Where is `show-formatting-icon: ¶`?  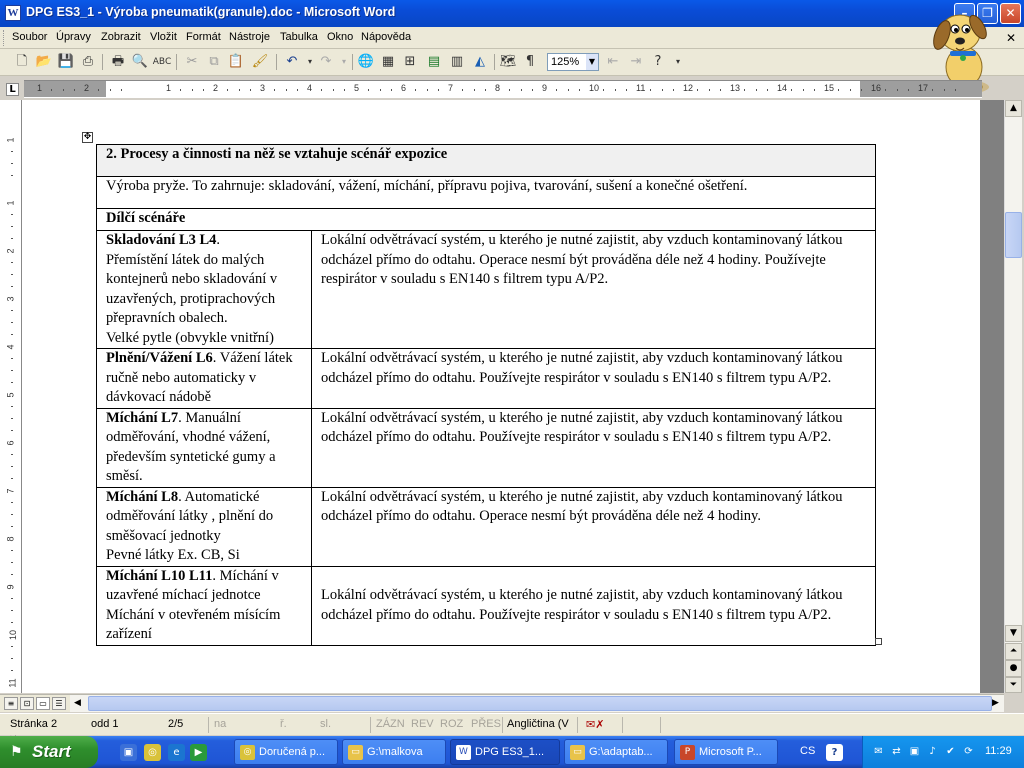 show-formatting-icon: ¶ is located at coordinates (530, 62).